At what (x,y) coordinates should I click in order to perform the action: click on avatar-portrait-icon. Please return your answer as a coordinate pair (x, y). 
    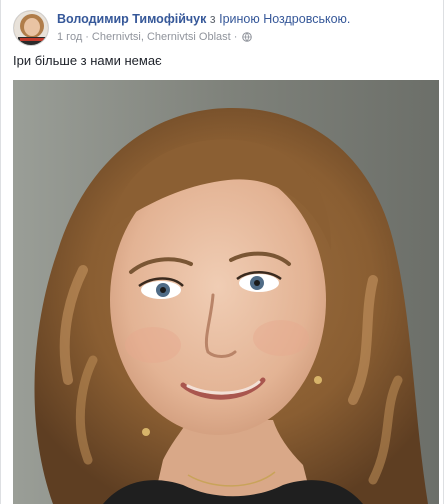
    Looking at the image, I should click on (31, 28).